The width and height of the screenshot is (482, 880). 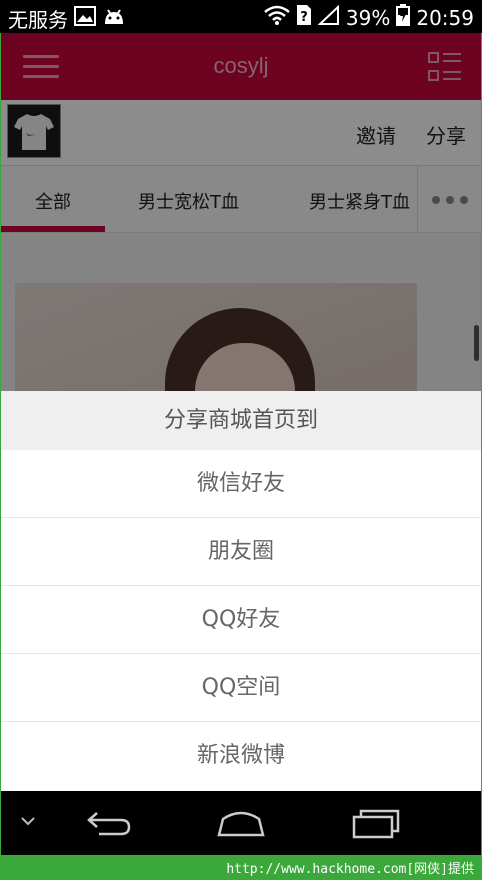 I want to click on gallery-icon, so click(x=85, y=18).